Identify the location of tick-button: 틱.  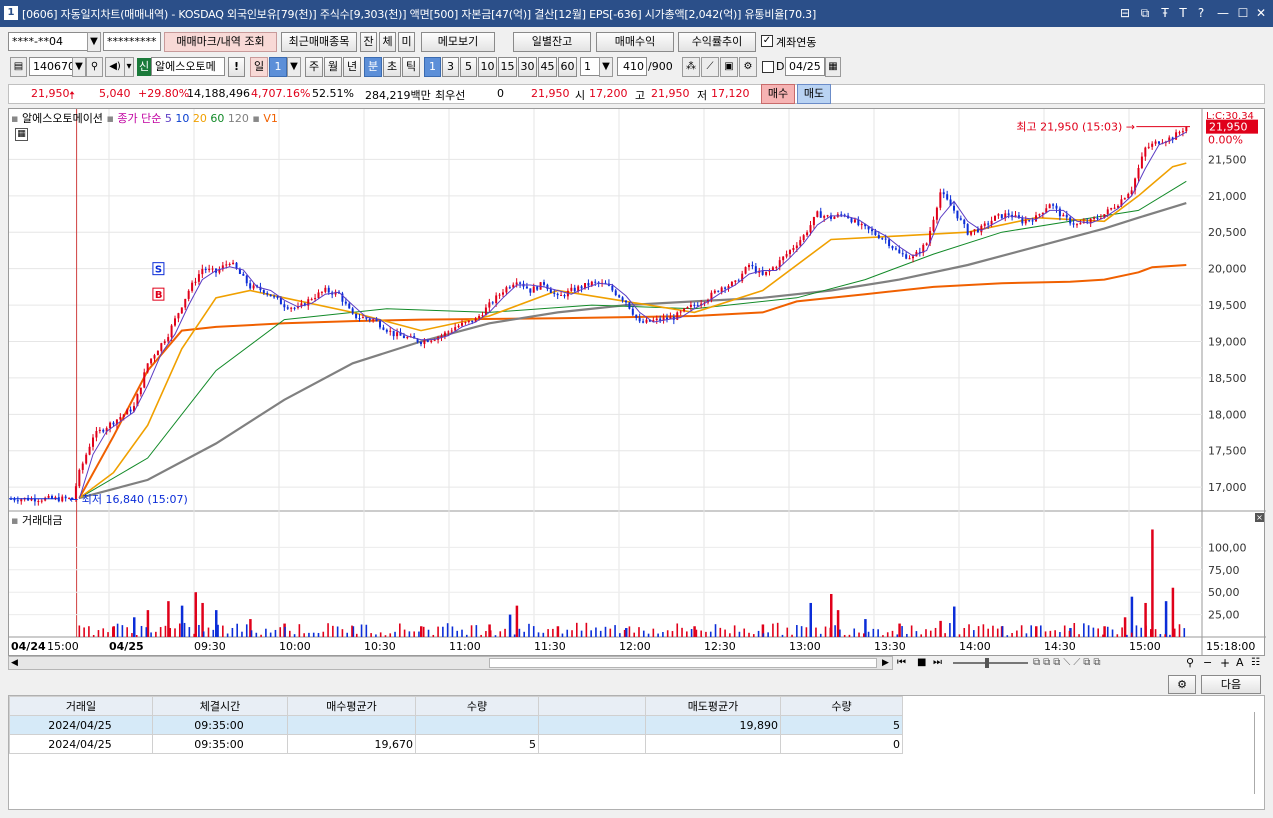
(411, 67).